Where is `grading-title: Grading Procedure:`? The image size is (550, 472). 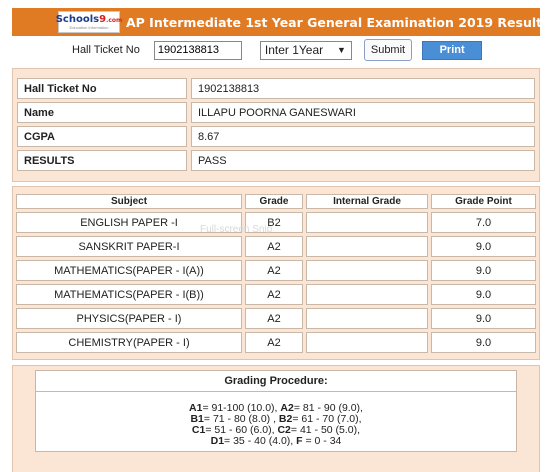
grading-title: Grading Procedure: is located at coordinates (276, 381).